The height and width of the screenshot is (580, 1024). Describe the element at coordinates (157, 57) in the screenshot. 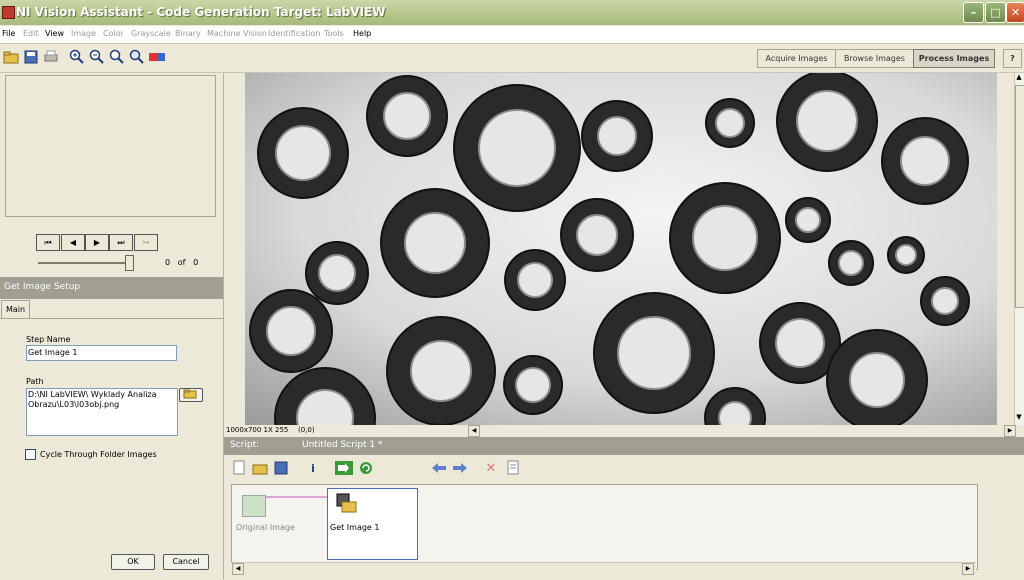

I see `palette-icon` at that location.